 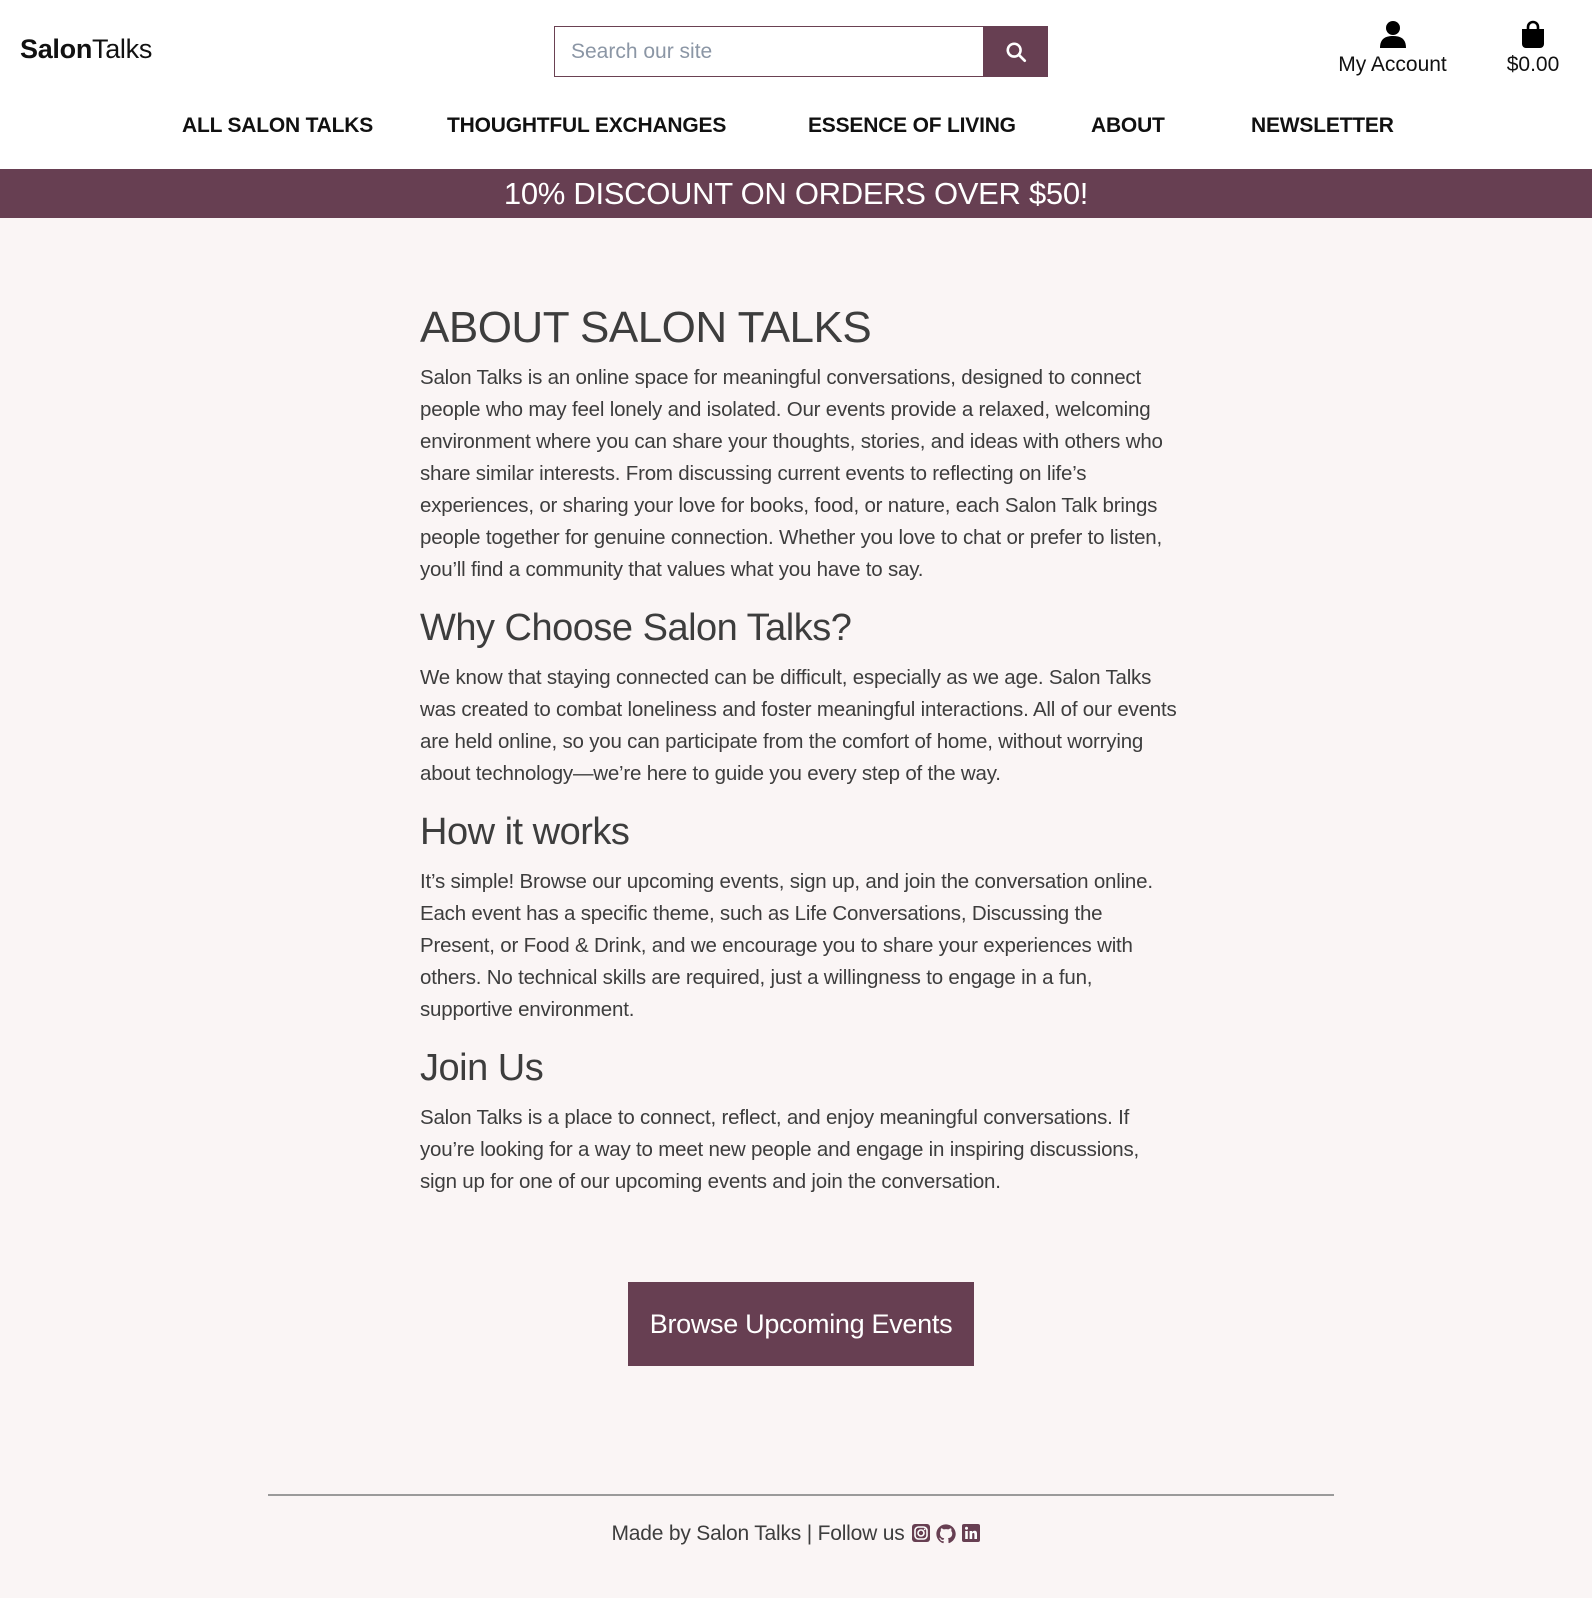 What do you see at coordinates (921, 1534) in the screenshot?
I see `instagram-icon` at bounding box center [921, 1534].